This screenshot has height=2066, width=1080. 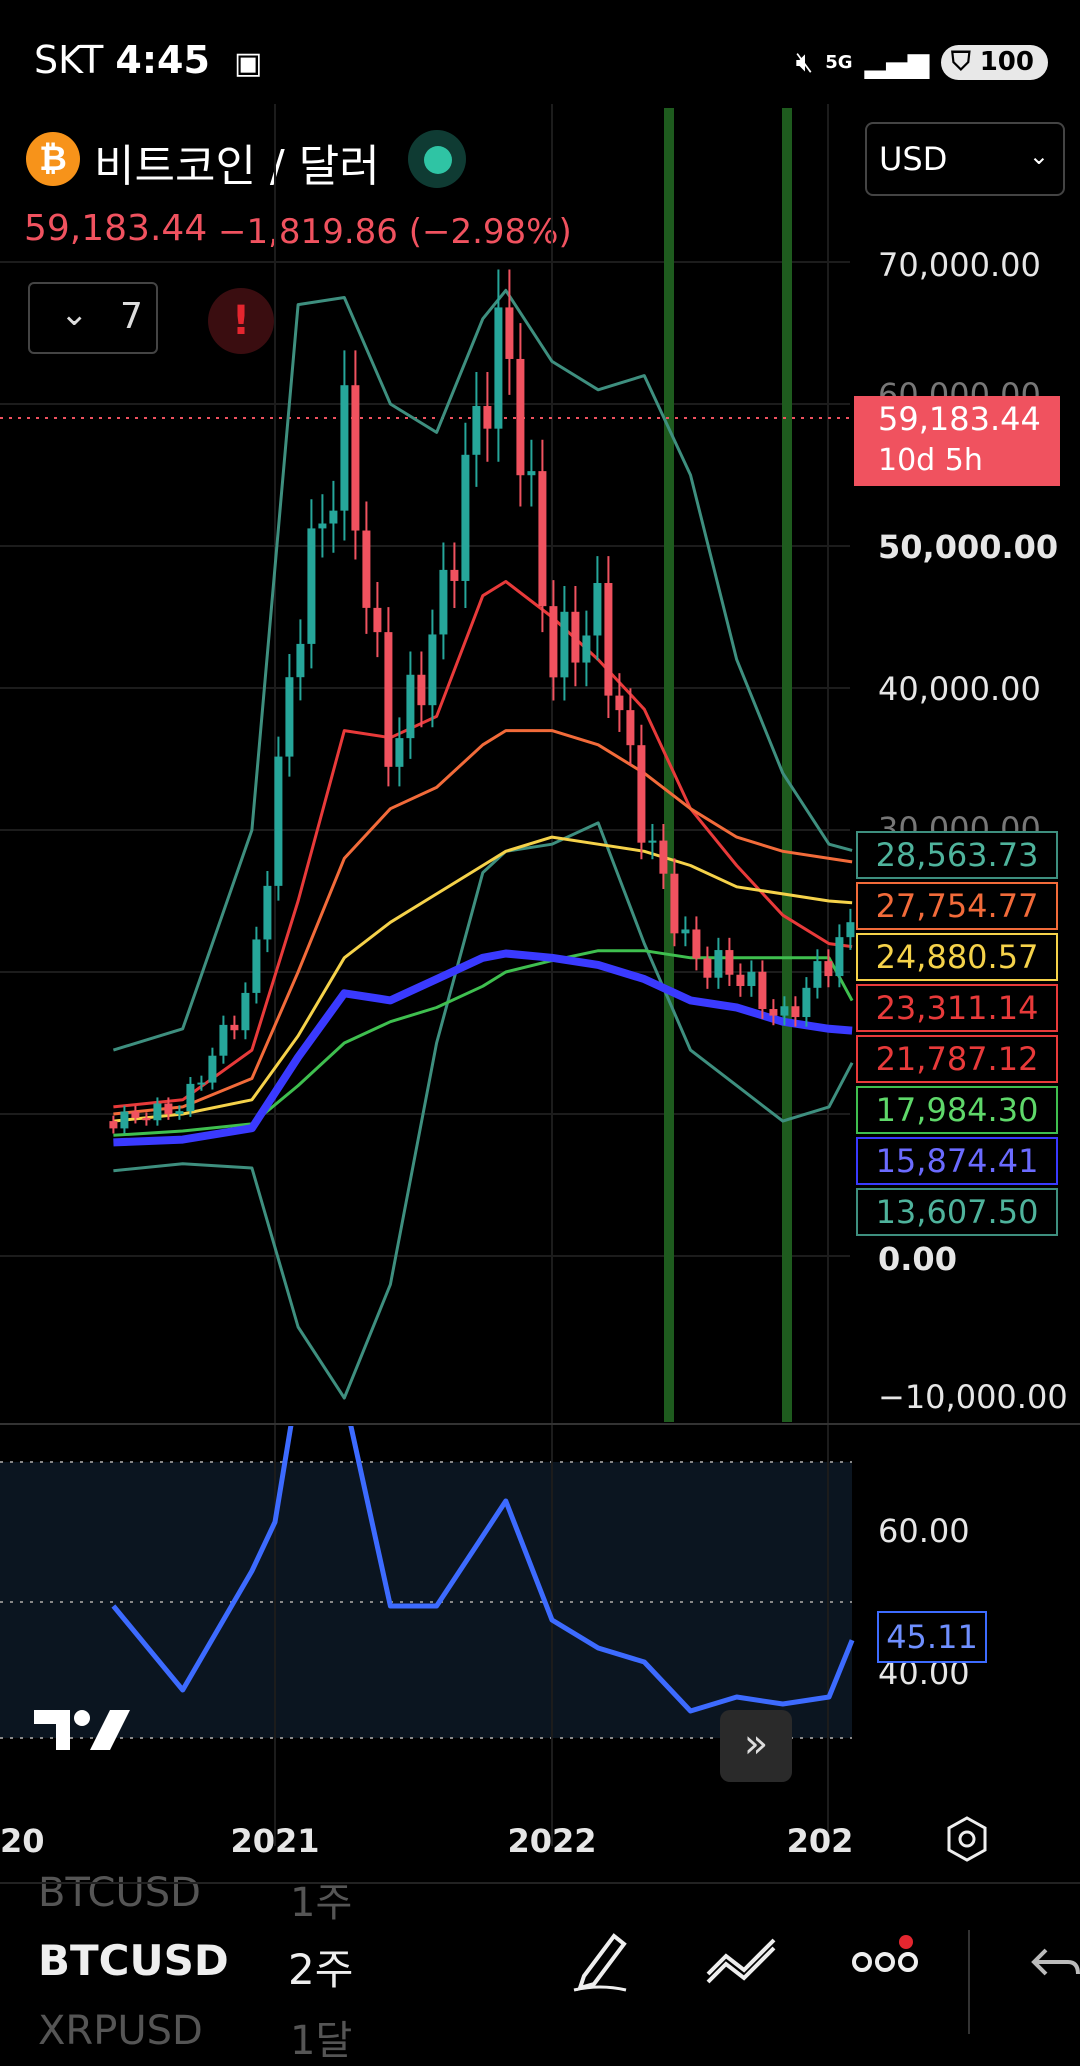 I want to click on indicator-value-text: 17,984.30, so click(x=957, y=1110).